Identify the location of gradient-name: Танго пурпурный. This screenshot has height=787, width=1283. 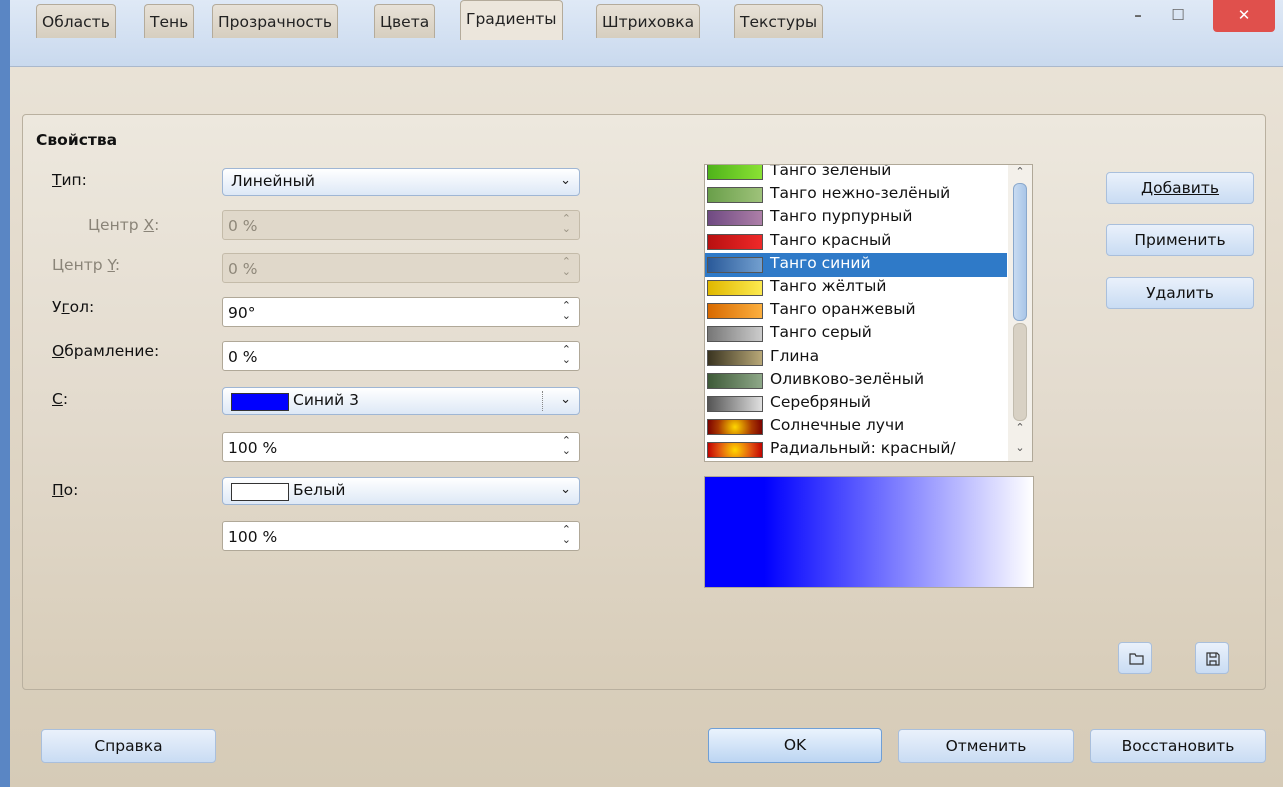
(841, 216).